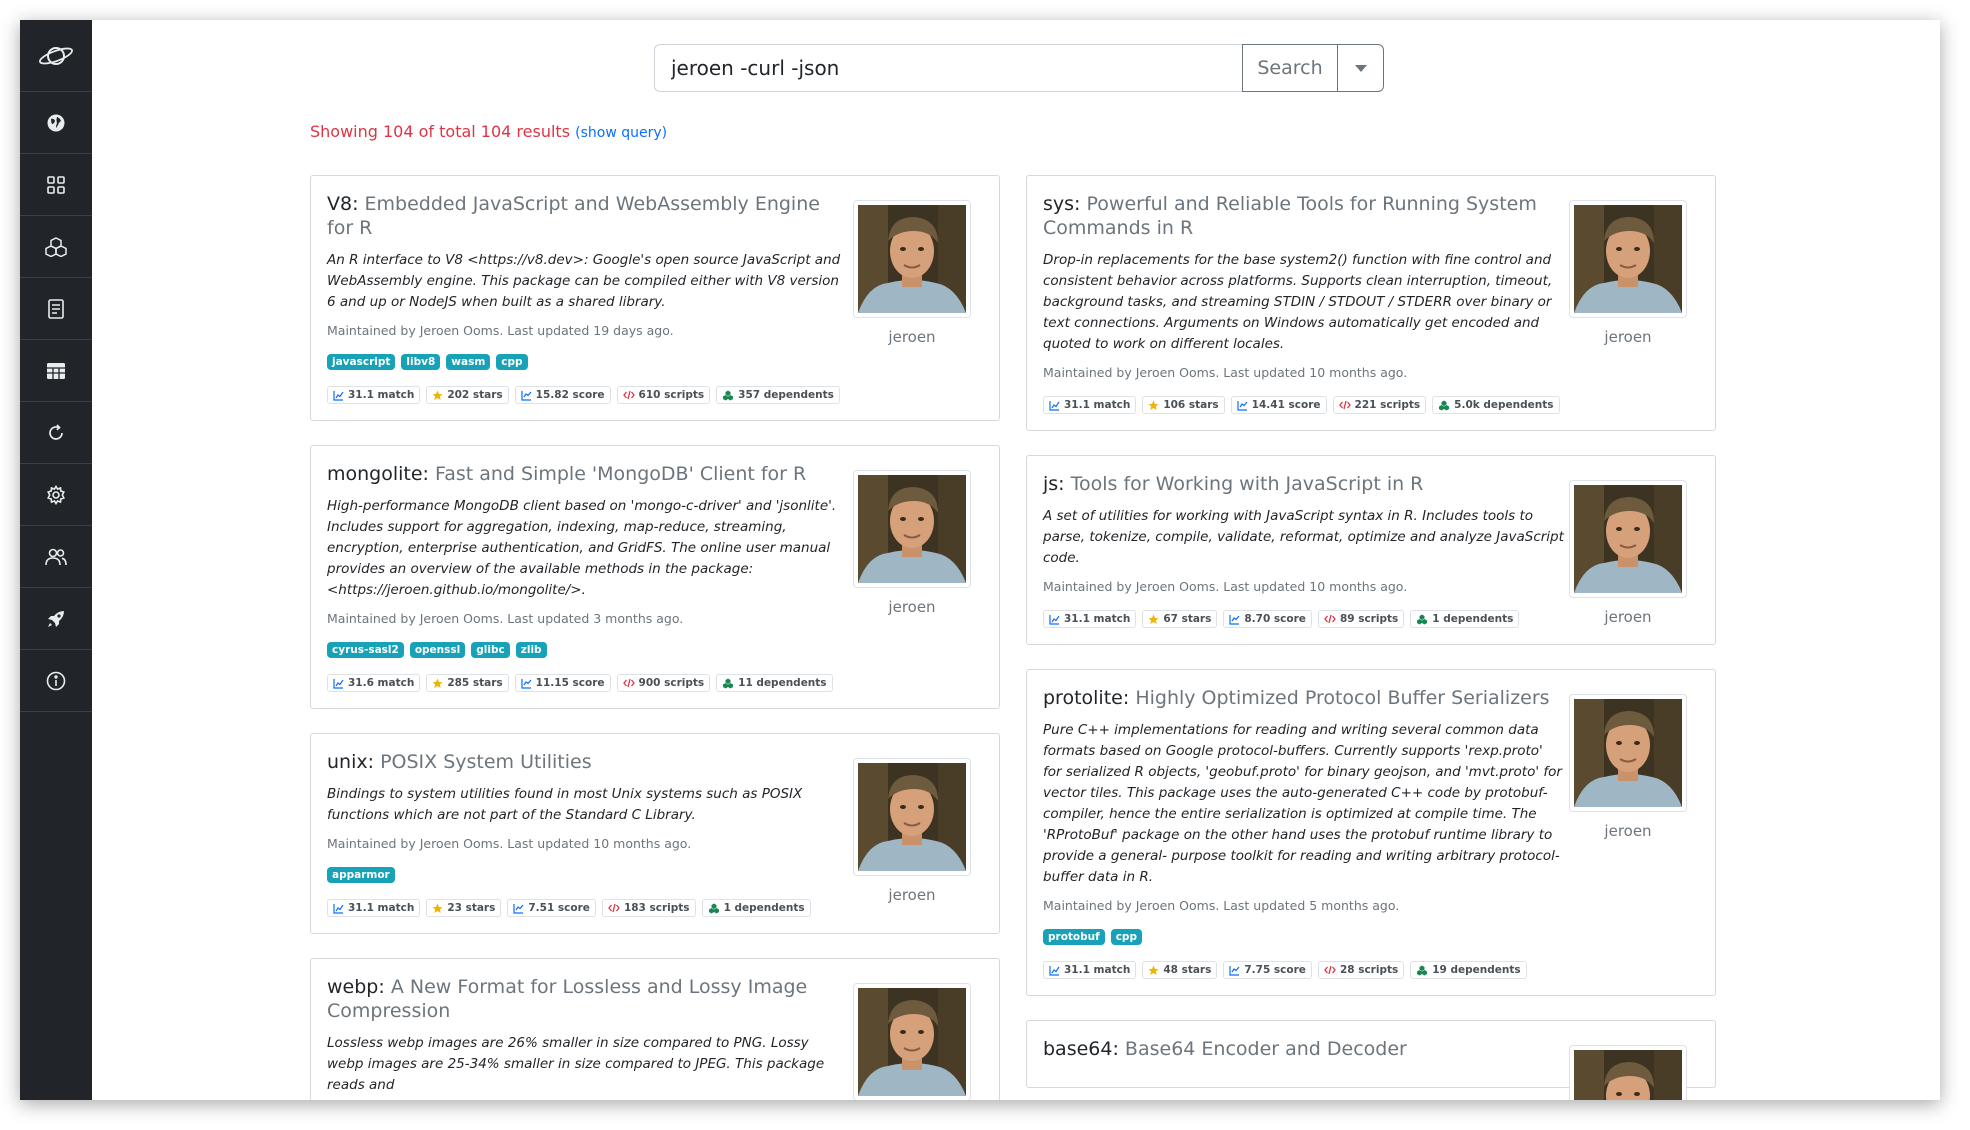 The height and width of the screenshot is (1130, 1970). Describe the element at coordinates (774, 683) in the screenshot. I see `stat-dependents: 11 dependents` at that location.